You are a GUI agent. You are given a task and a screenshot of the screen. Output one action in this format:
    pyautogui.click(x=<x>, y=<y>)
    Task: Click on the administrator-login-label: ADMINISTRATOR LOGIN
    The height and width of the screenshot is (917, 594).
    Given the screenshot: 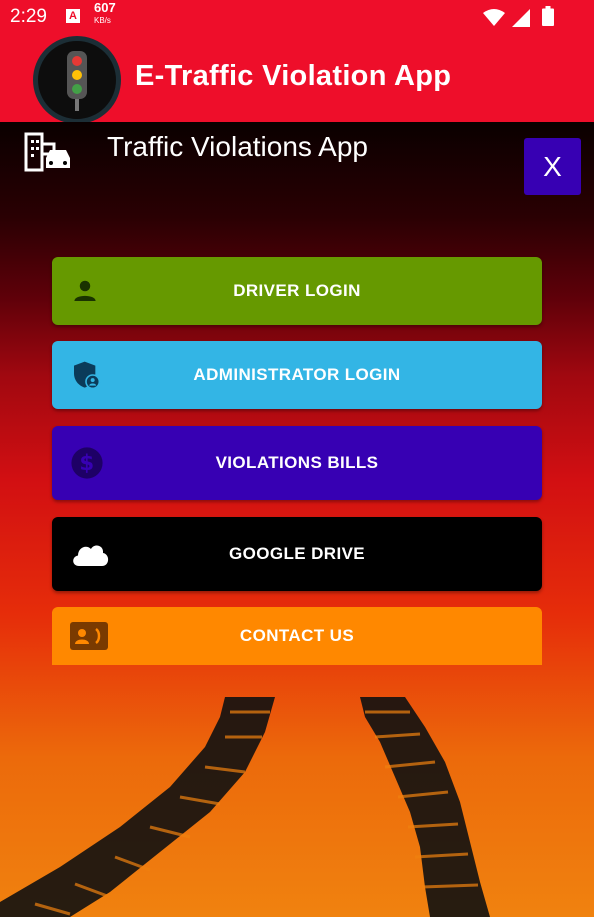 What is the action you would take?
    pyautogui.click(x=297, y=374)
    